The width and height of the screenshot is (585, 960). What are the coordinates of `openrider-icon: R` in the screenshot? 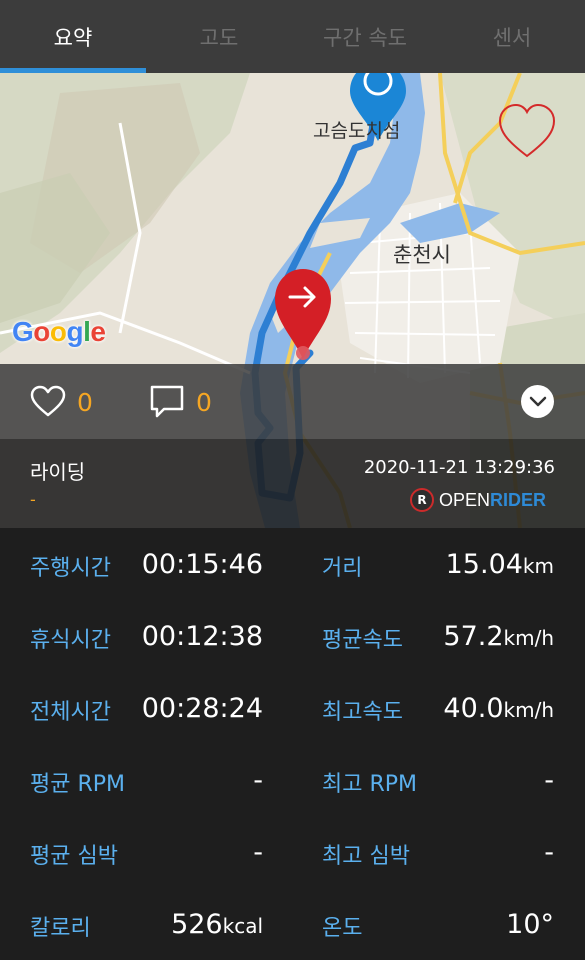 It's located at (422, 500).